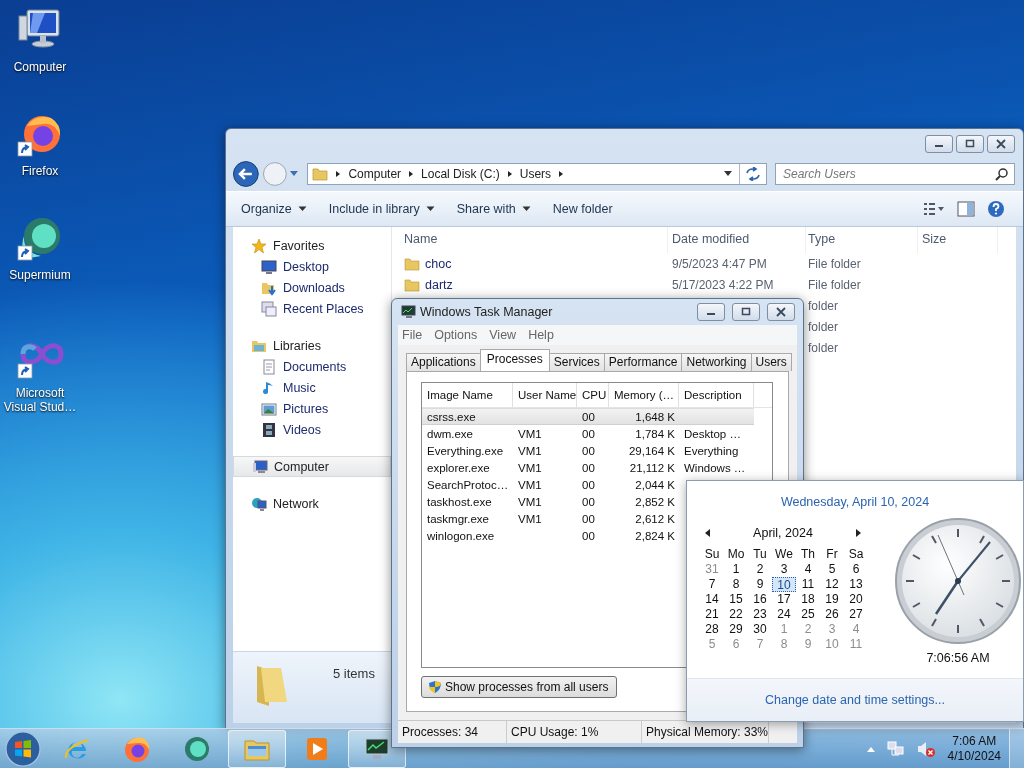  I want to click on nav-item: Network, so click(312, 503).